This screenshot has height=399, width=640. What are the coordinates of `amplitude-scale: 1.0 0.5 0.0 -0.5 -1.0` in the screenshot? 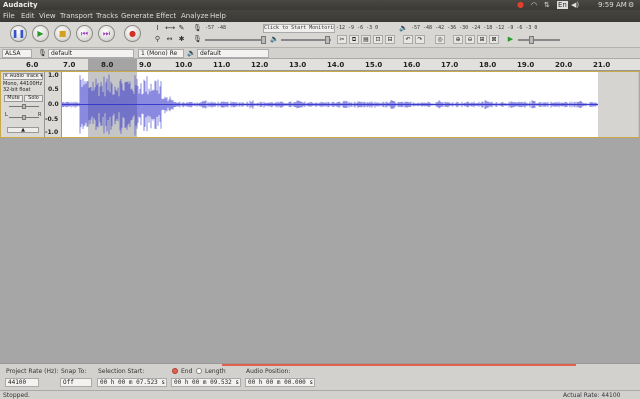 It's located at (53, 104).